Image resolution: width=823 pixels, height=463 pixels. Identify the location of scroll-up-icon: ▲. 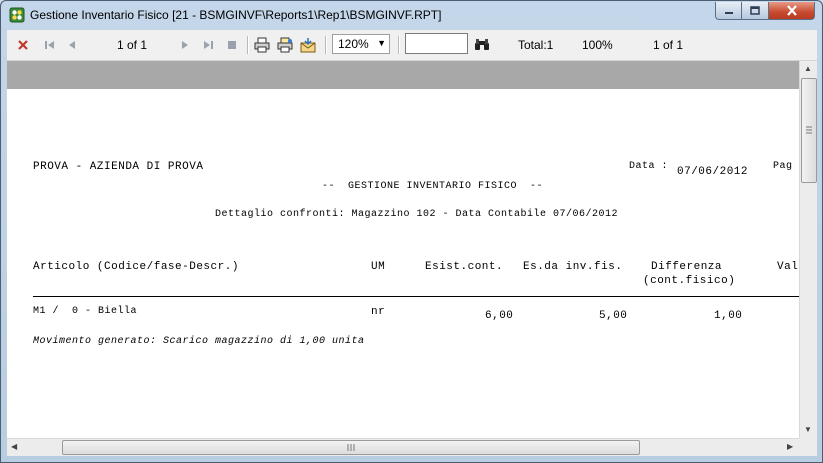
(808, 68).